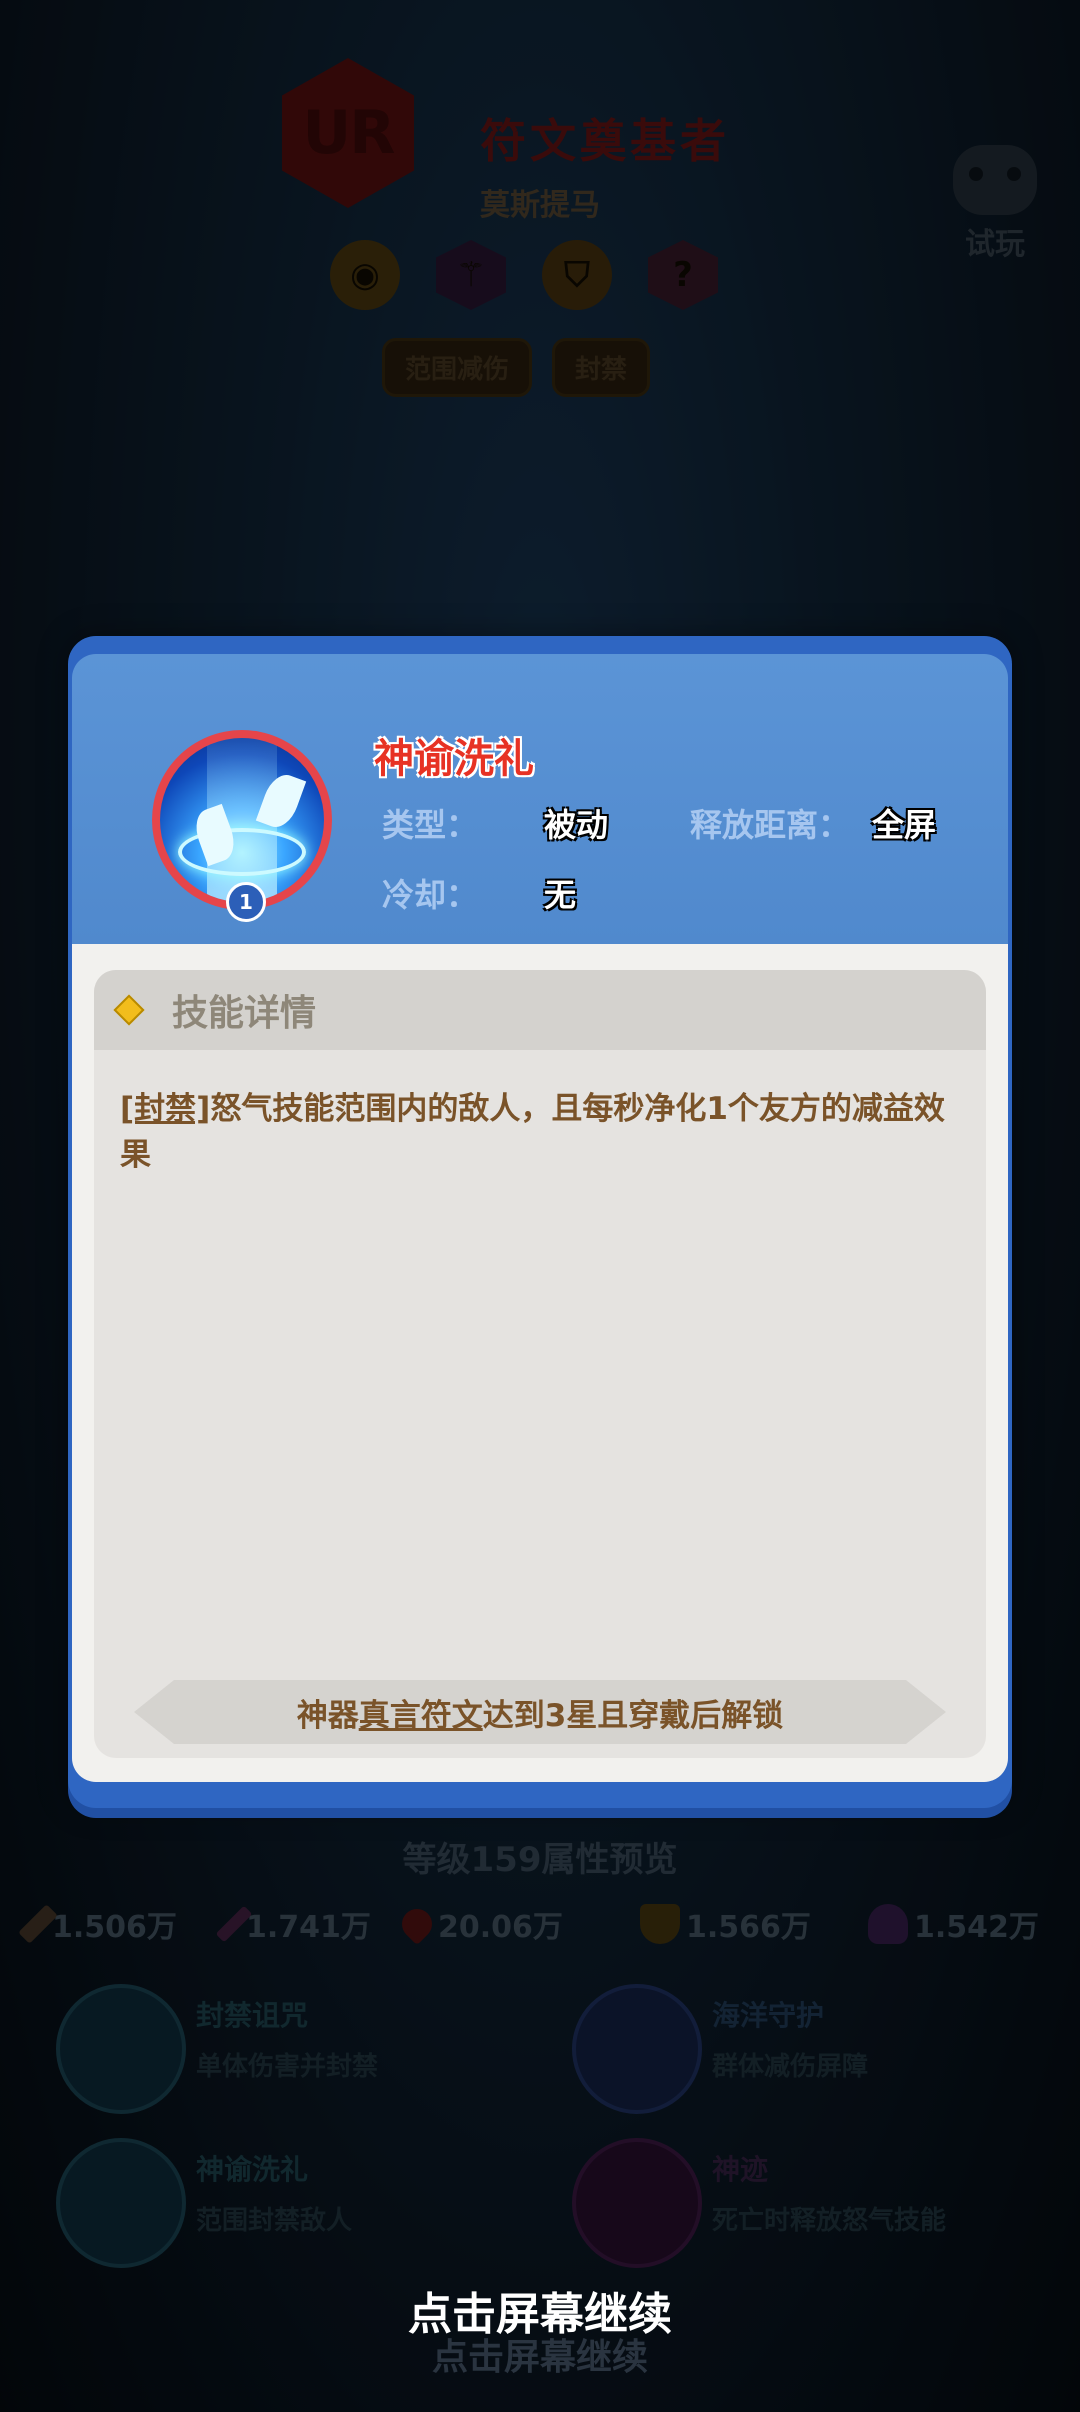  Describe the element at coordinates (539, 2357) in the screenshot. I see `tap-to-continue-shadow: 点击屏幕继续` at that location.